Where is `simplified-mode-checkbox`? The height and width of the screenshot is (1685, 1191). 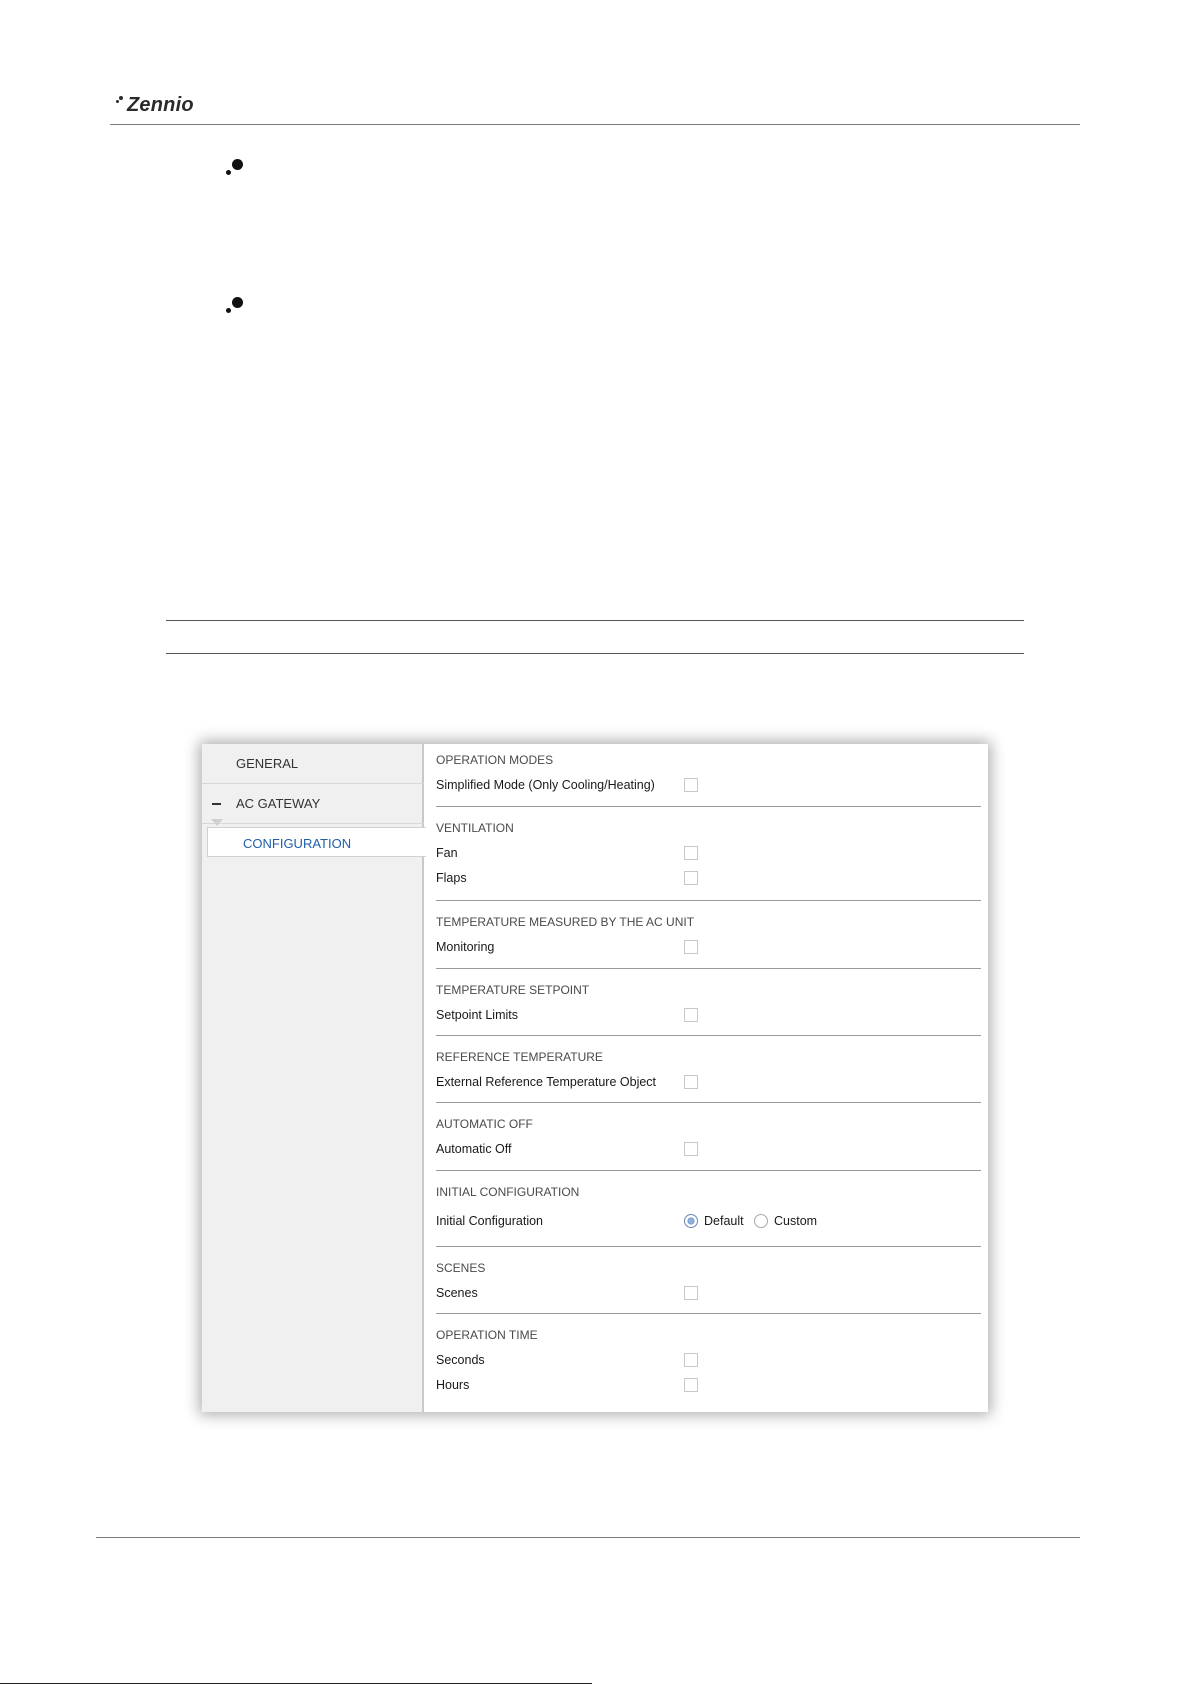 simplified-mode-checkbox is located at coordinates (691, 785).